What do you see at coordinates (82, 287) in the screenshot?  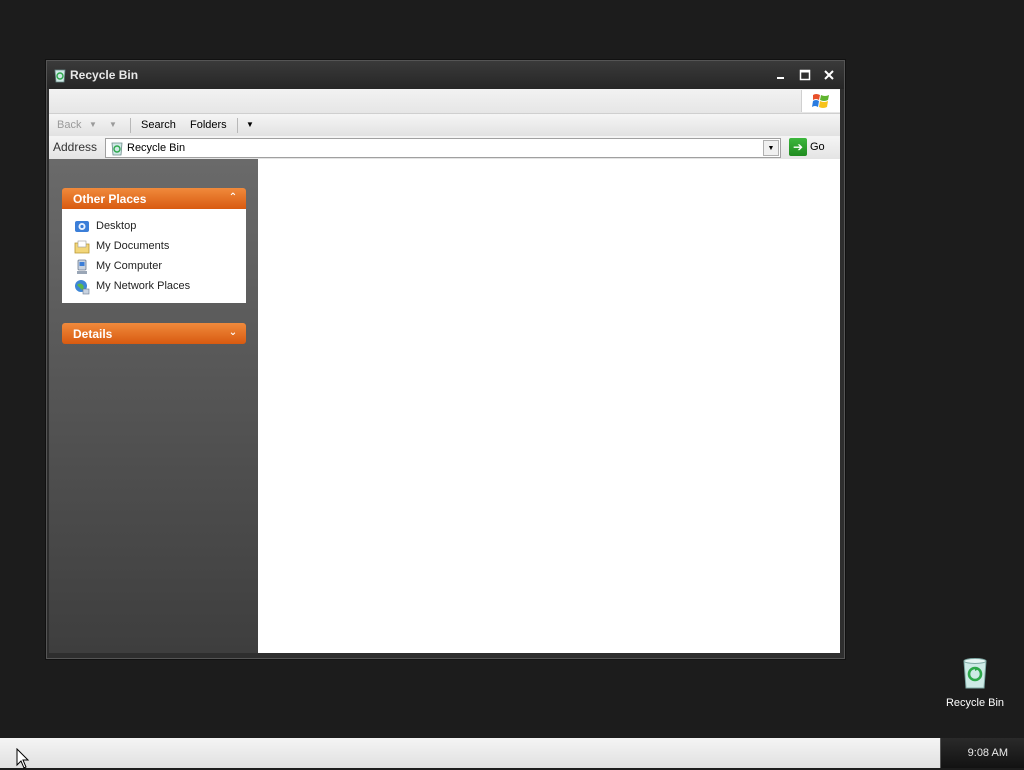 I see `network-places-icon` at bounding box center [82, 287].